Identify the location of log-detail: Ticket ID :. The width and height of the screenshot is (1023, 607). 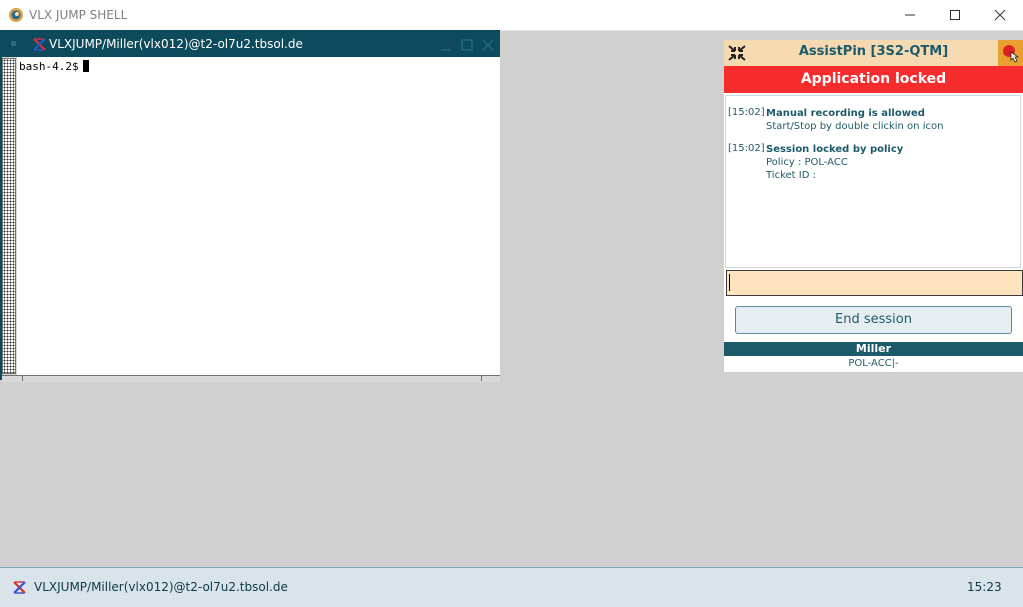
(791, 175).